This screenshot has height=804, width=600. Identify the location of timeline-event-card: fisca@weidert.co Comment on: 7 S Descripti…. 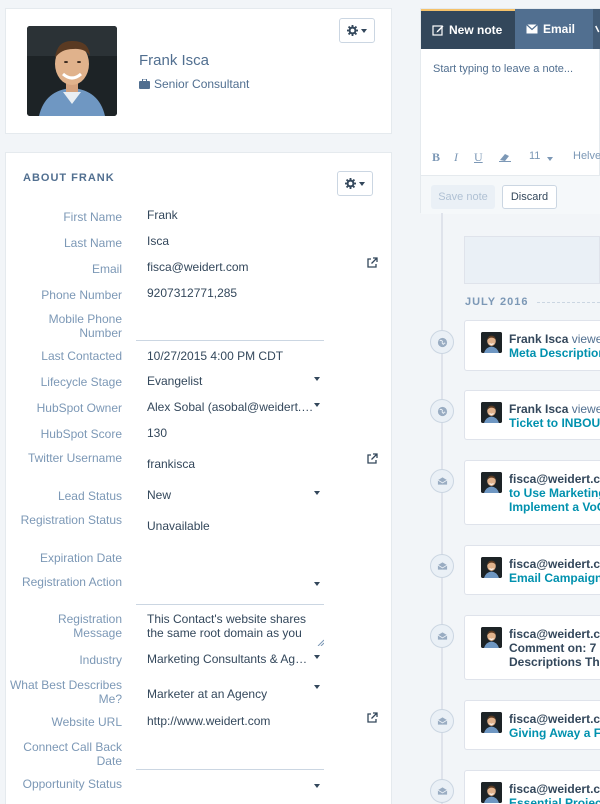
(532, 647).